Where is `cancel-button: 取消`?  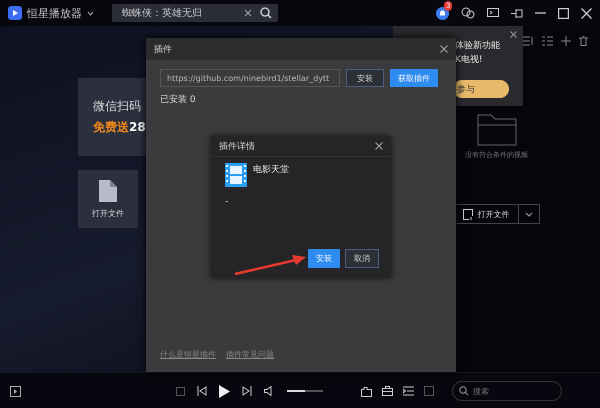
cancel-button: 取消 is located at coordinates (362, 258).